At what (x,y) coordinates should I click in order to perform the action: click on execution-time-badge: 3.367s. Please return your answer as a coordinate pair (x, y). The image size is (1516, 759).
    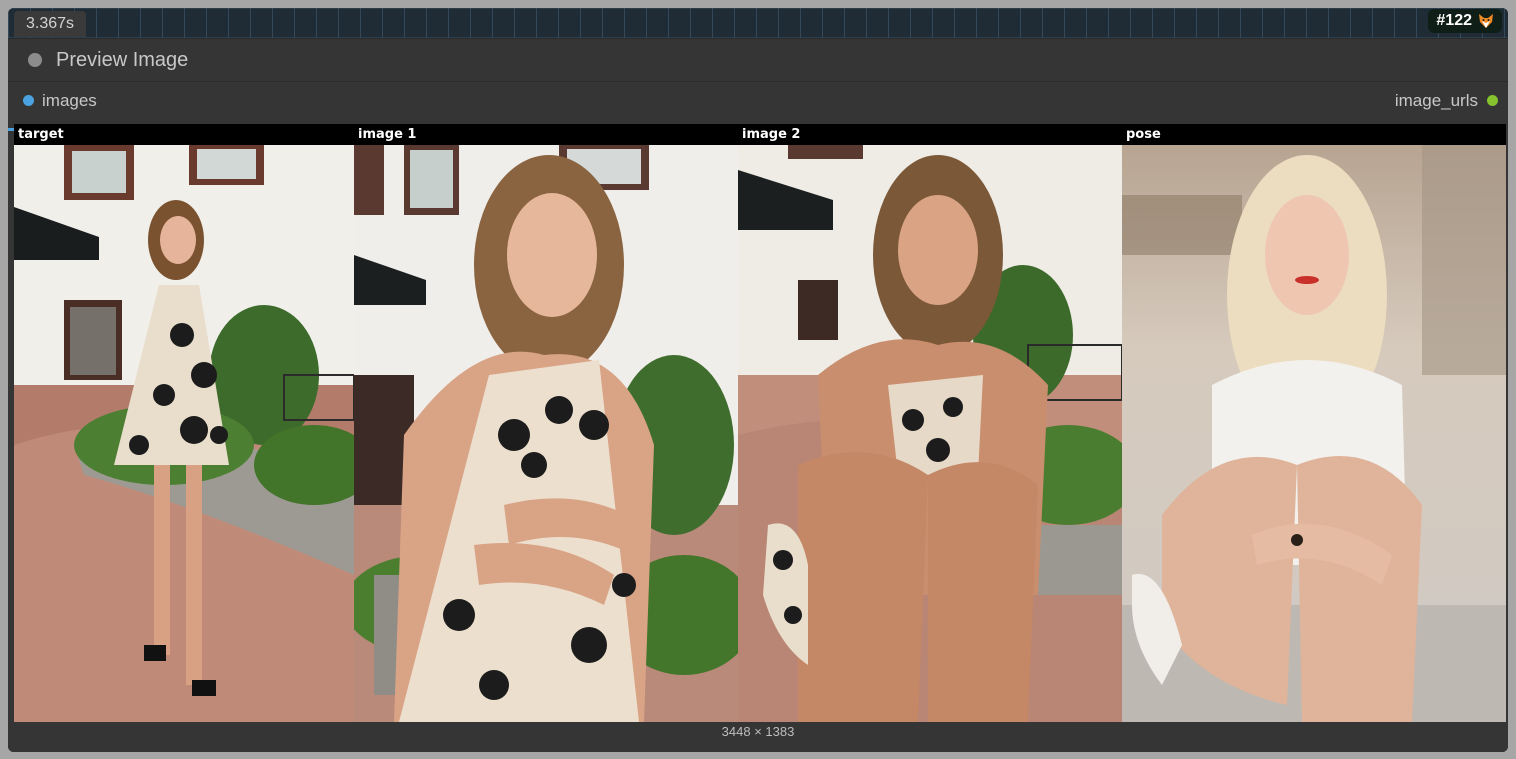
    Looking at the image, I should click on (50, 24).